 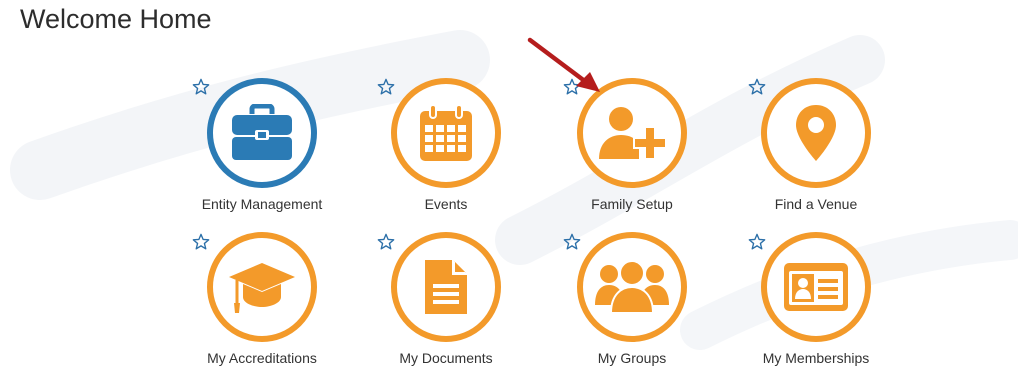 I want to click on tile-my-accreditations: My Accreditations, so click(x=262, y=303).